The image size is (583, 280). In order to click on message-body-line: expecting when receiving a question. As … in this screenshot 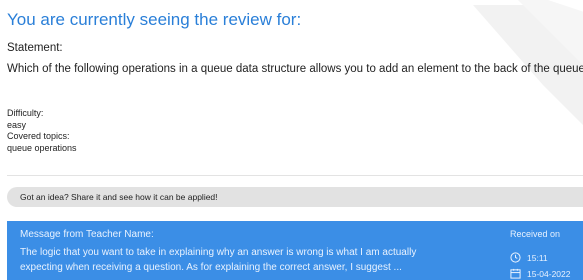, I will do `click(211, 267)`.